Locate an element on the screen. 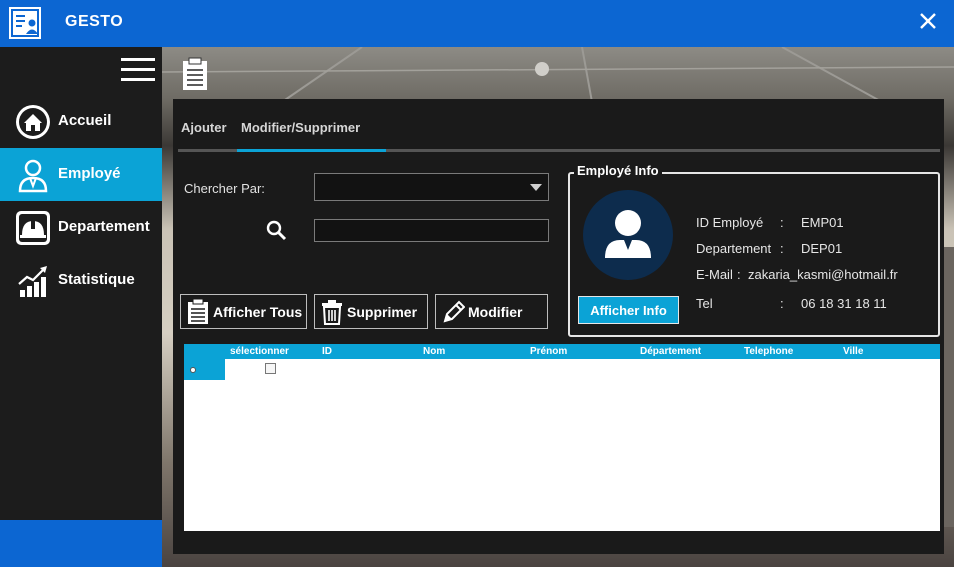 The height and width of the screenshot is (567, 954). app-logo-icon is located at coordinates (25, 23).